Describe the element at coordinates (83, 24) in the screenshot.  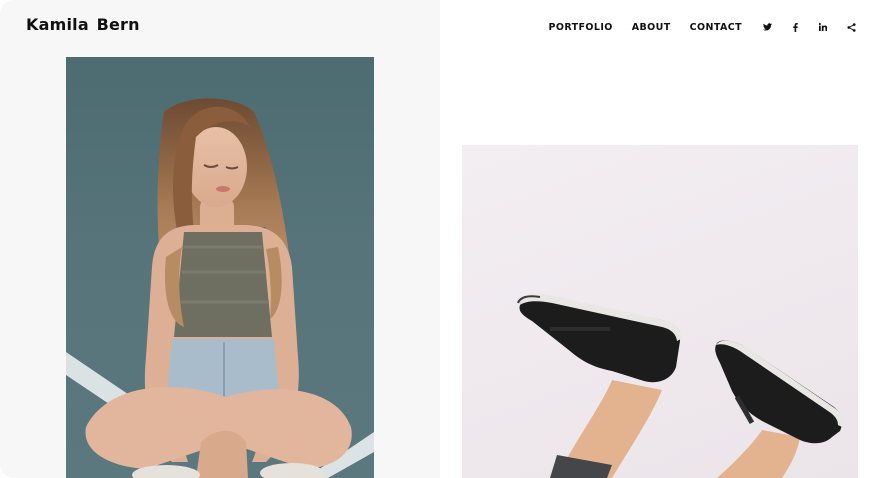
I see `site-logo: Kamila Bern` at that location.